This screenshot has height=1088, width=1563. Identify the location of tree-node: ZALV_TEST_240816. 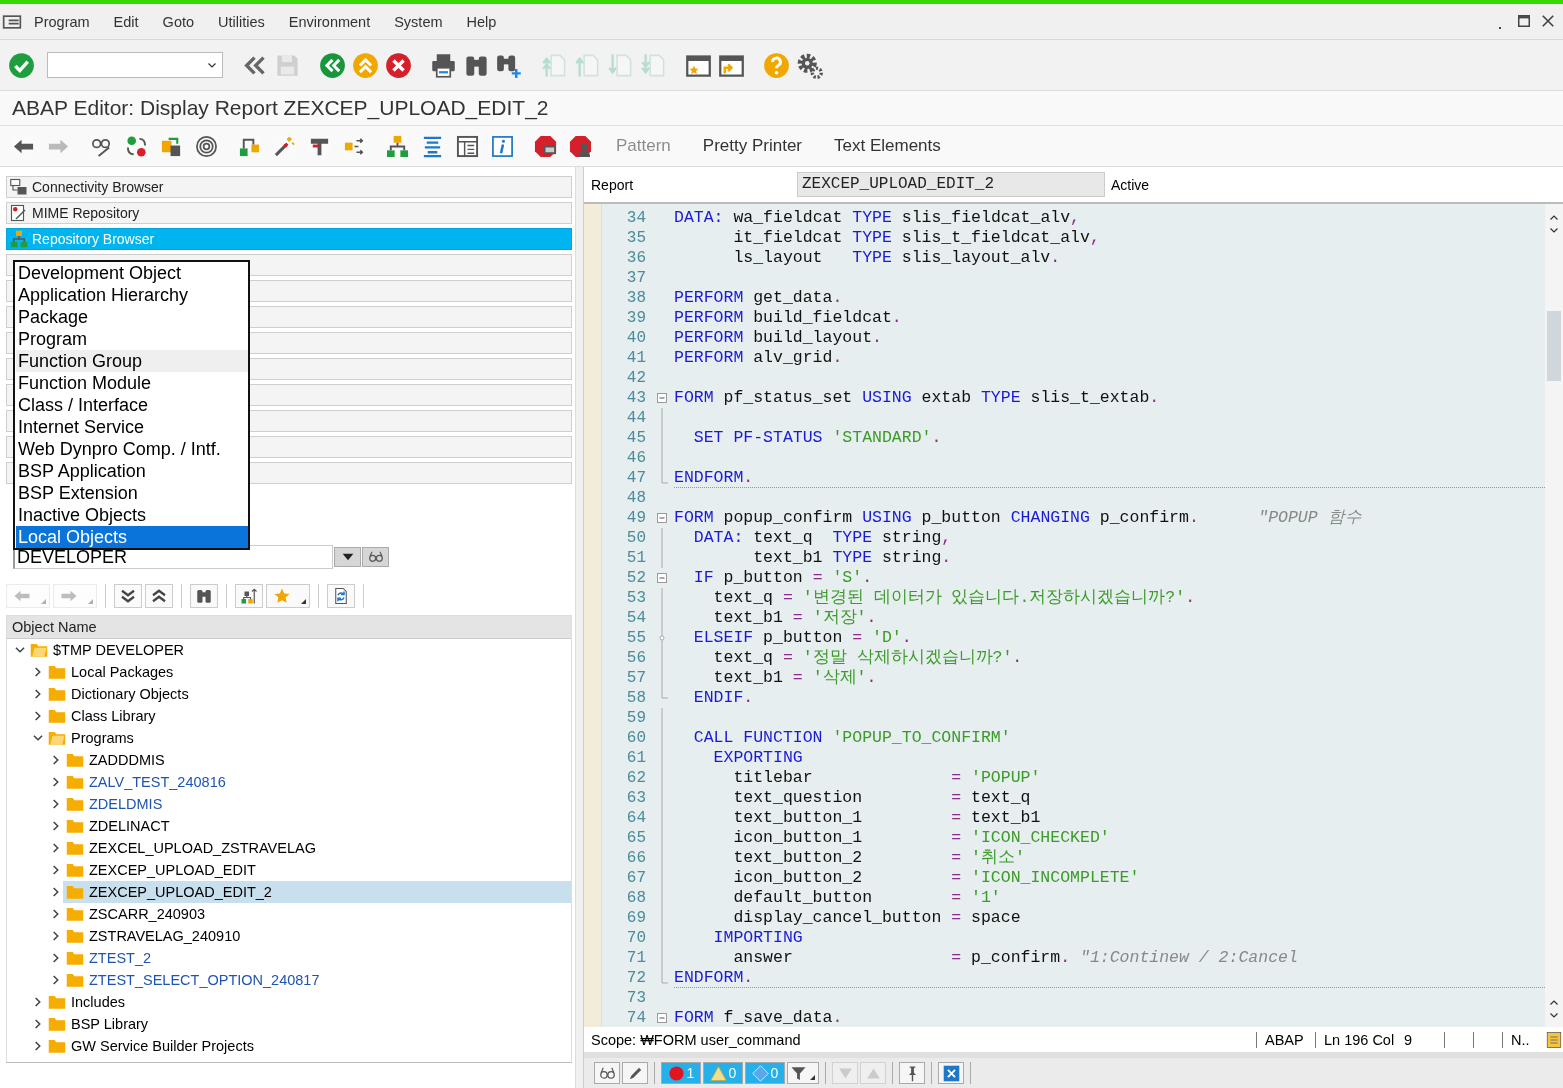
(317, 782).